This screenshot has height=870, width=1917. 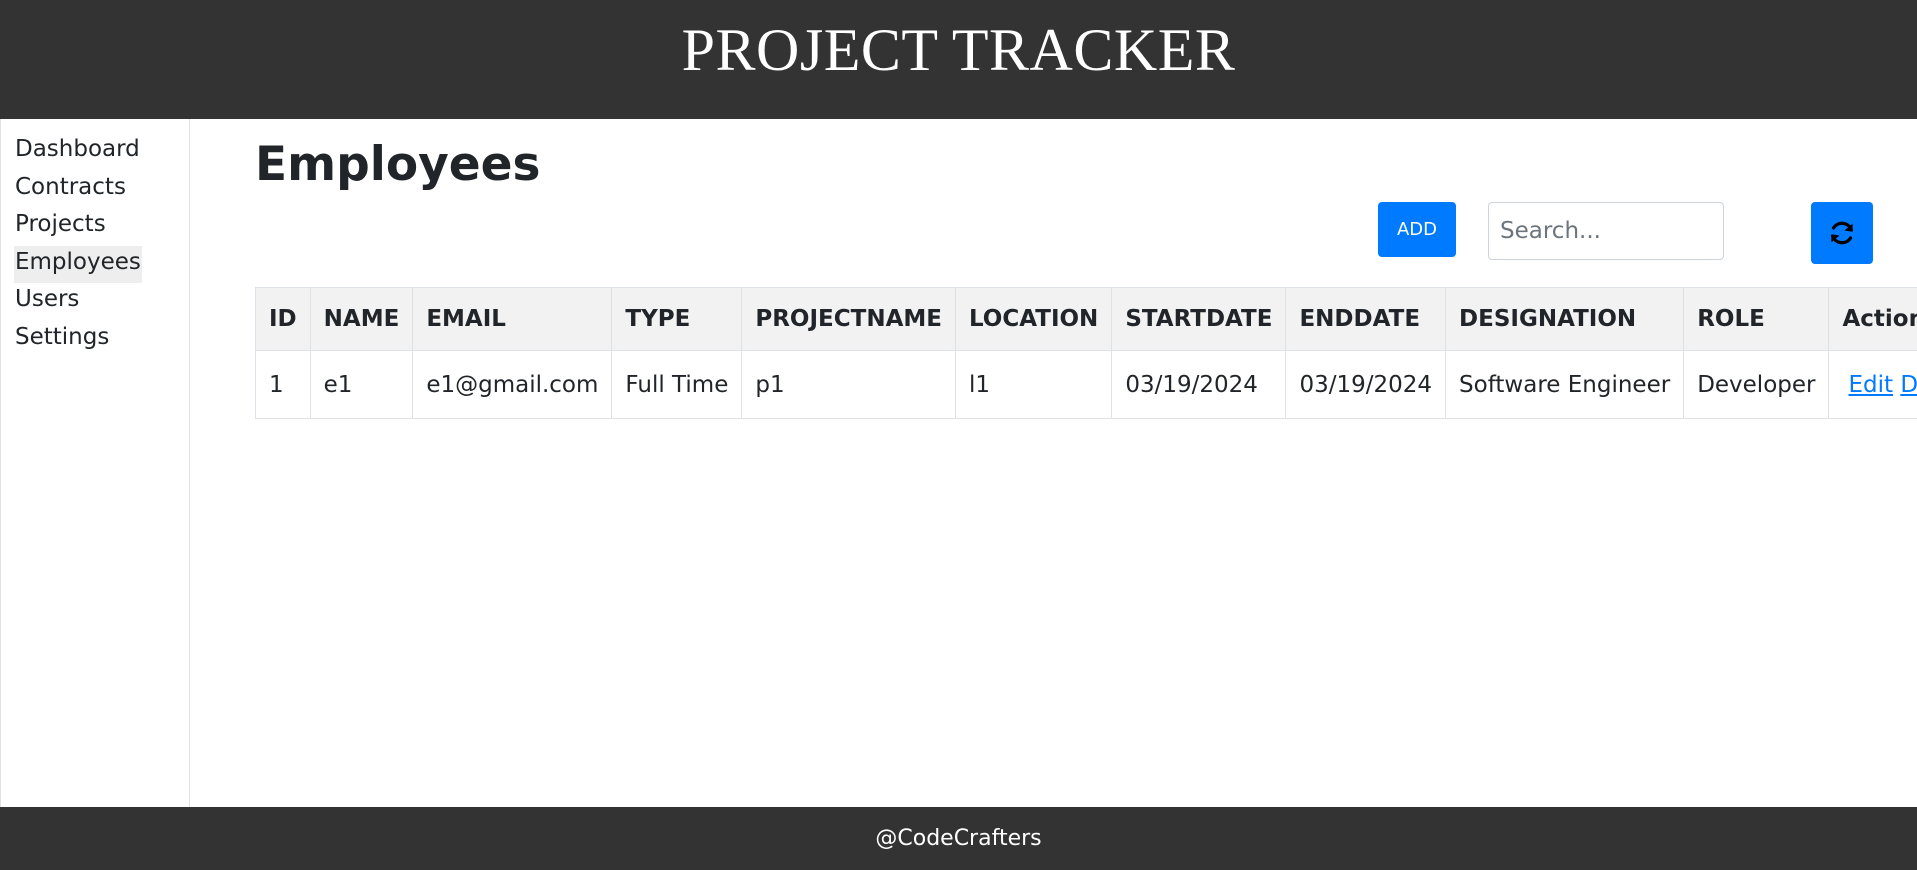 What do you see at coordinates (848, 384) in the screenshot?
I see `cell-projectname: p1` at bounding box center [848, 384].